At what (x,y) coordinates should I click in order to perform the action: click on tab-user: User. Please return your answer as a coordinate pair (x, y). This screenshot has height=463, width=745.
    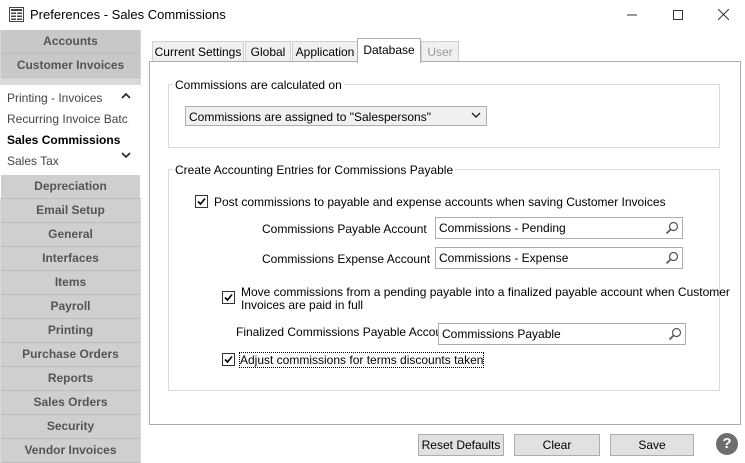
    Looking at the image, I should click on (440, 51).